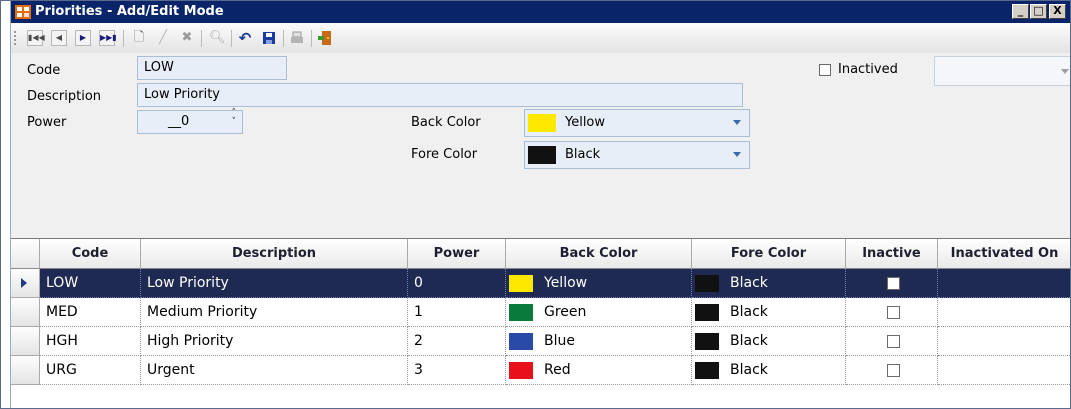 The image size is (1071, 409). What do you see at coordinates (217, 38) in the screenshot?
I see `search-icon: 🔍︎` at bounding box center [217, 38].